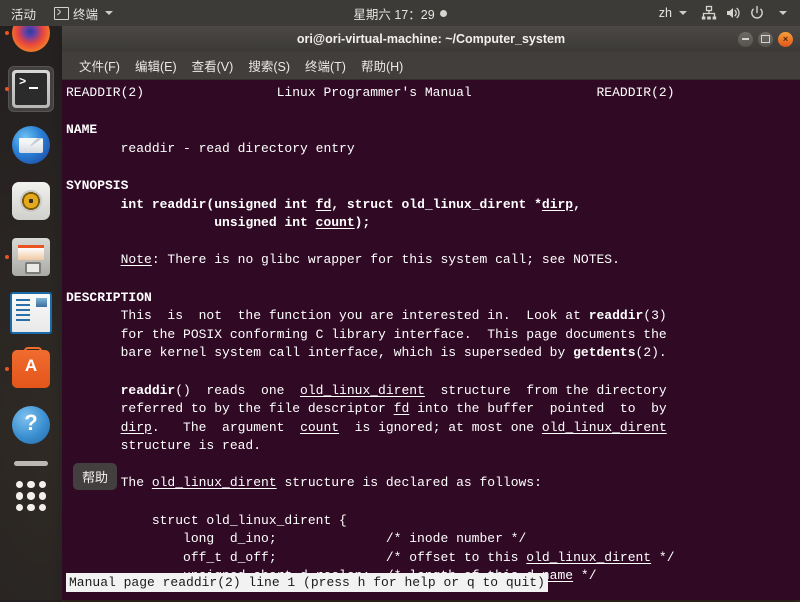 Image resolution: width=800 pixels, height=602 pixels. I want to click on menu-view: 查看(V), so click(213, 65).